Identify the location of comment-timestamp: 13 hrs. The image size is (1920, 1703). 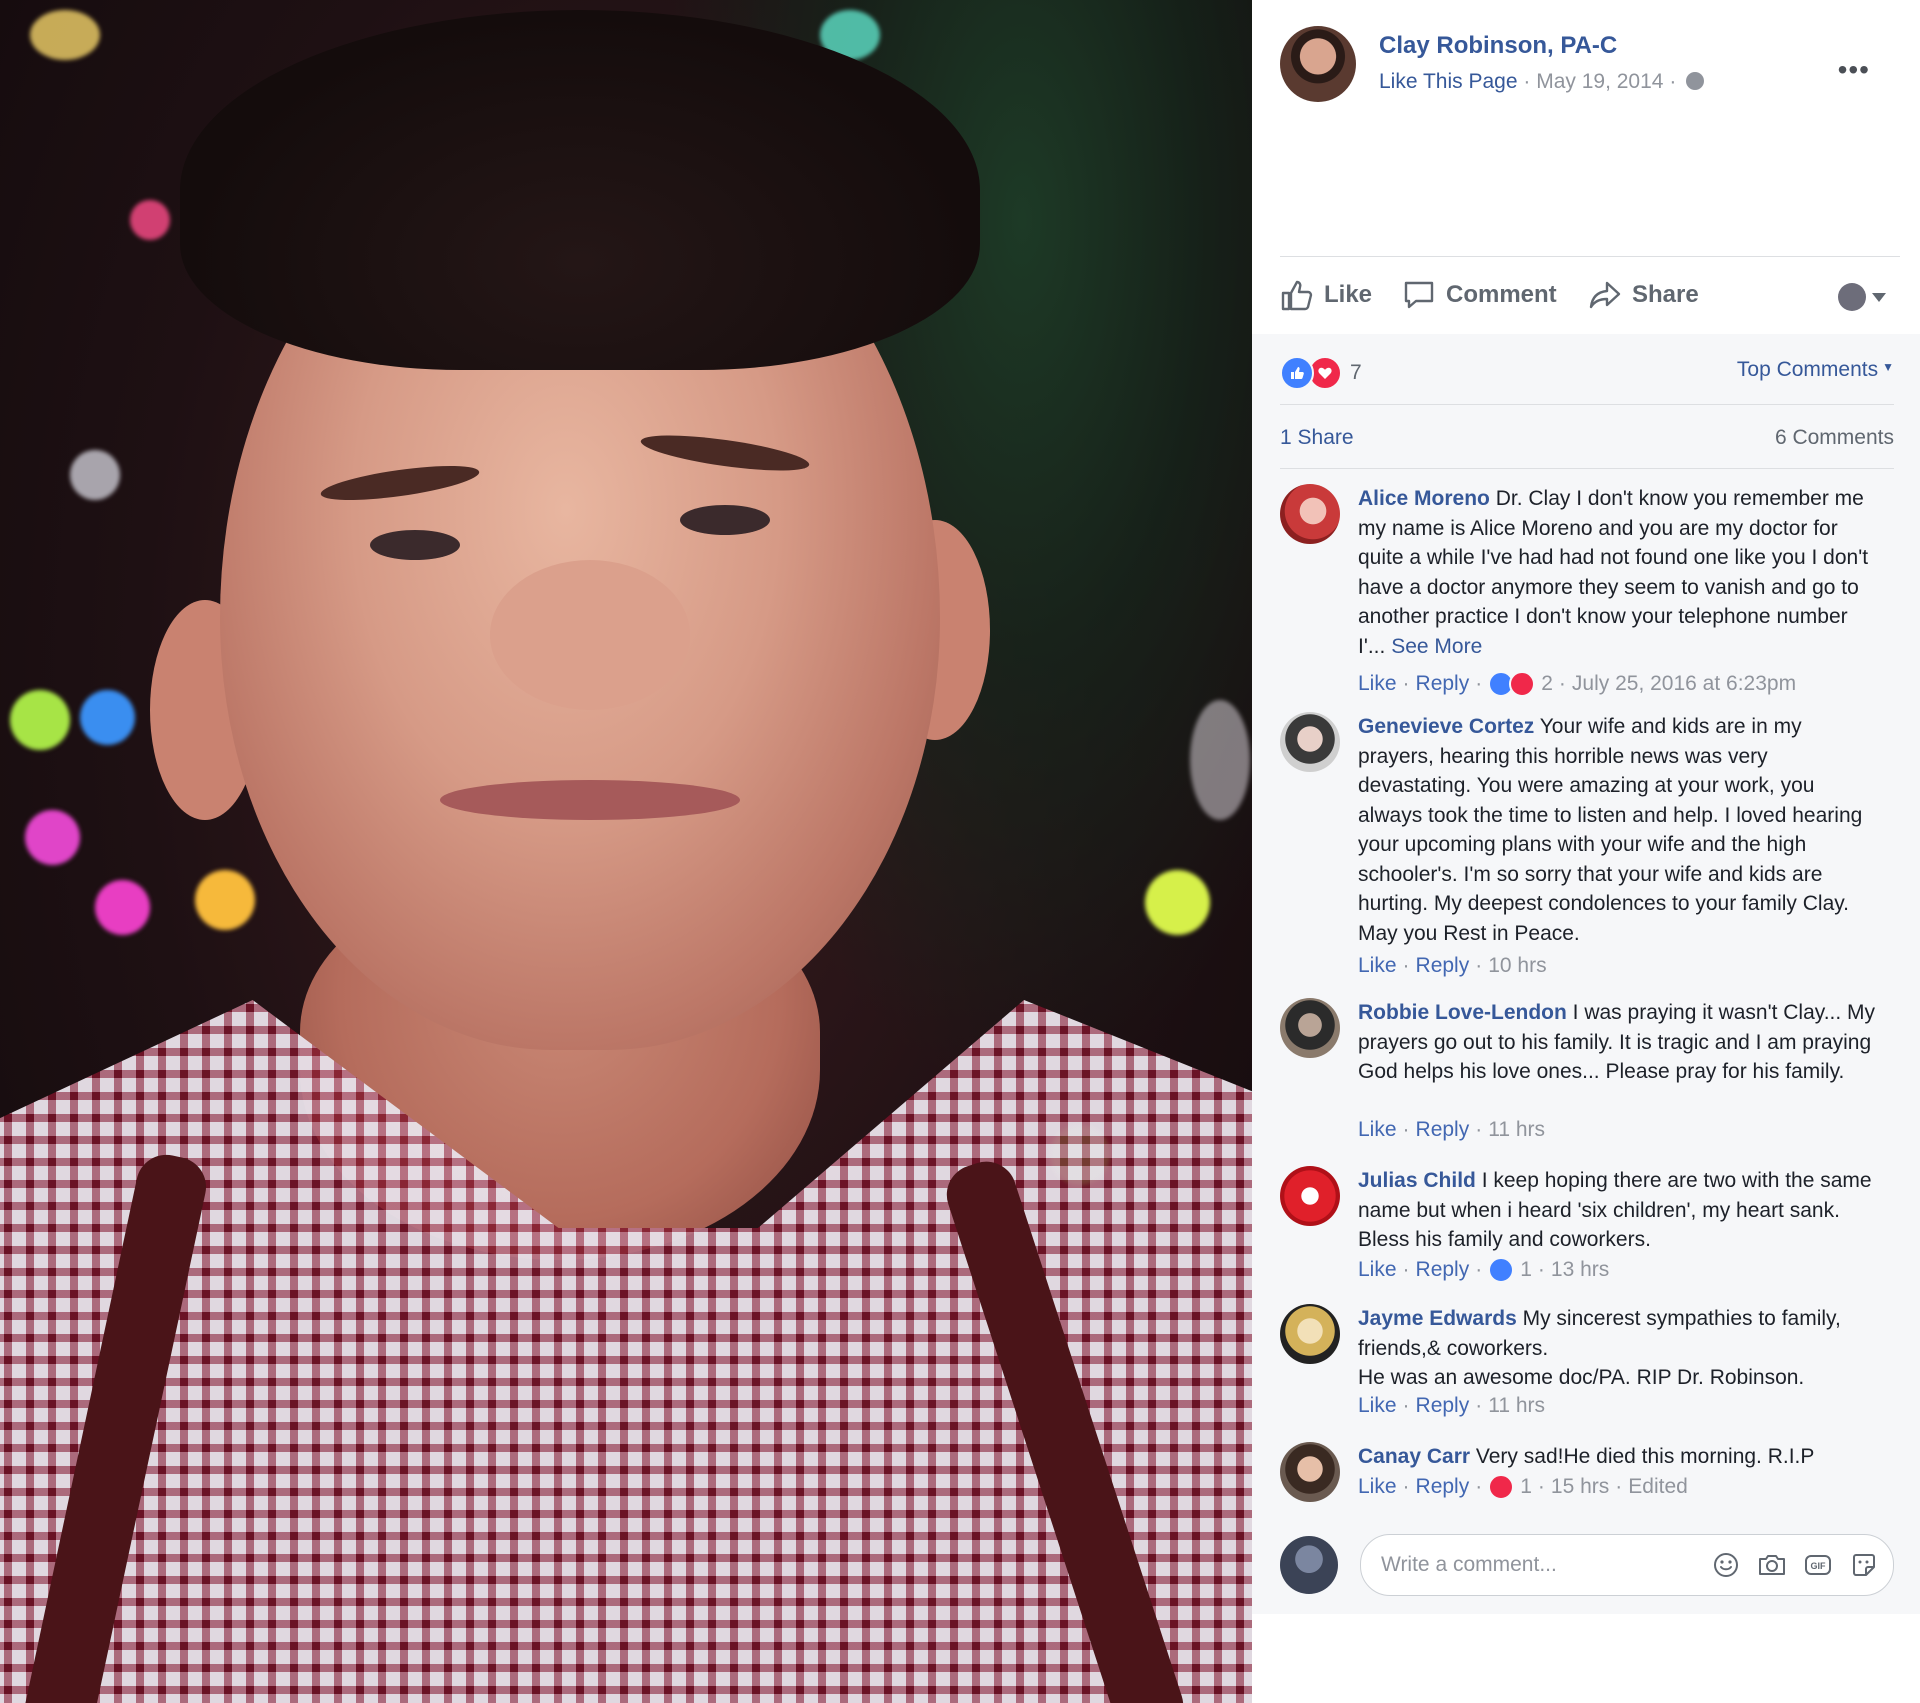
(1580, 1270).